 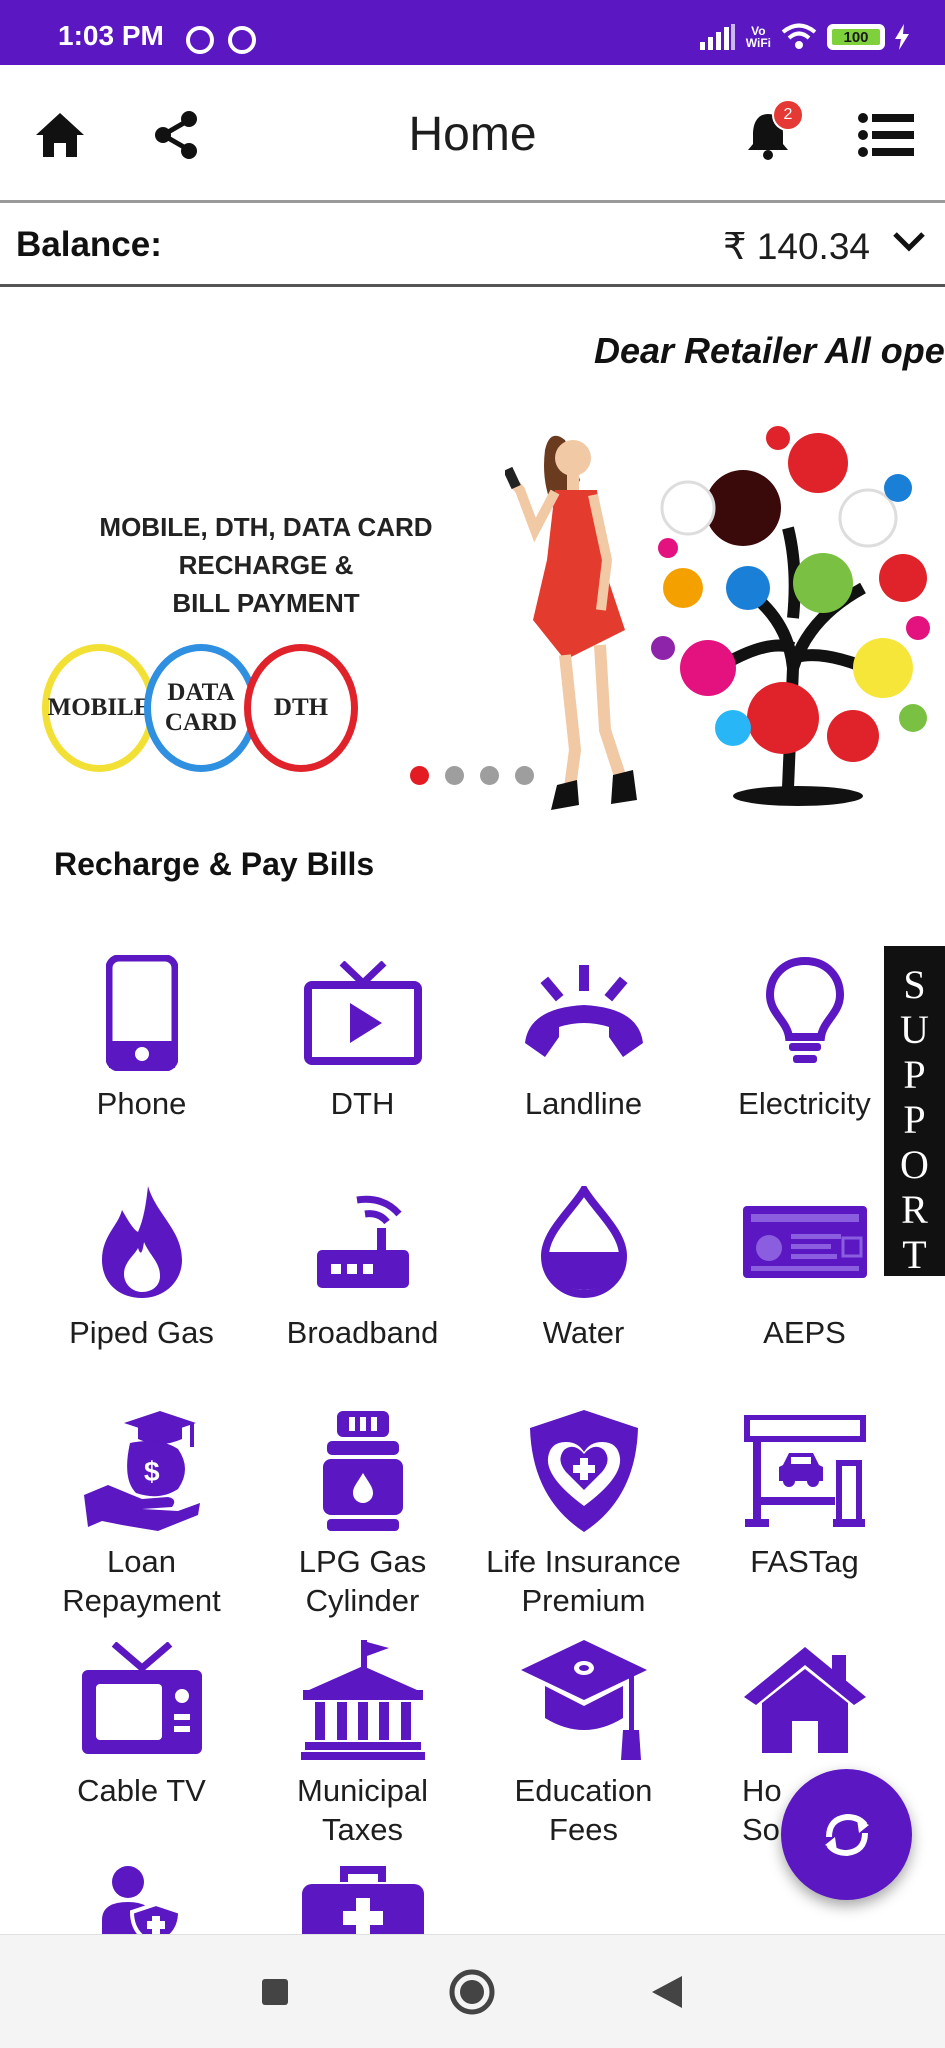 I want to click on menu-button, so click(x=886, y=135).